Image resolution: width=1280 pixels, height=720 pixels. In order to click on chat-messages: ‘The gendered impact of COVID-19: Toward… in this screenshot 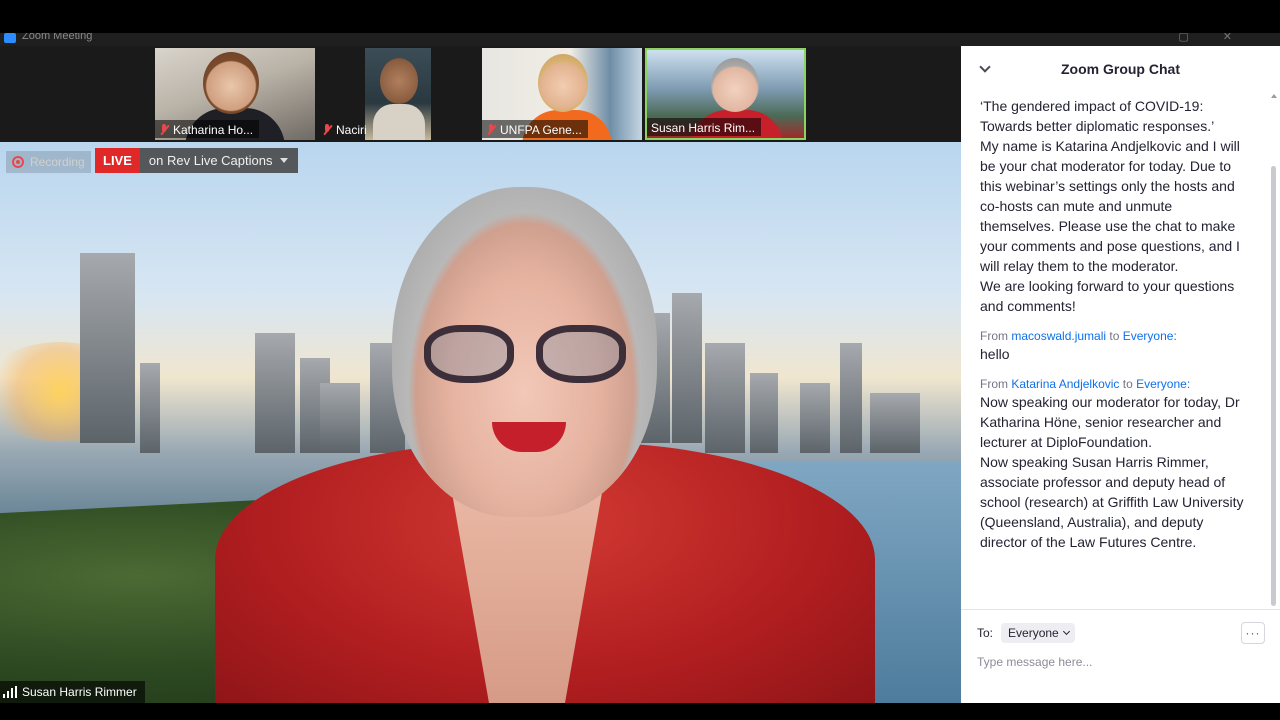, I will do `click(1115, 348)`.